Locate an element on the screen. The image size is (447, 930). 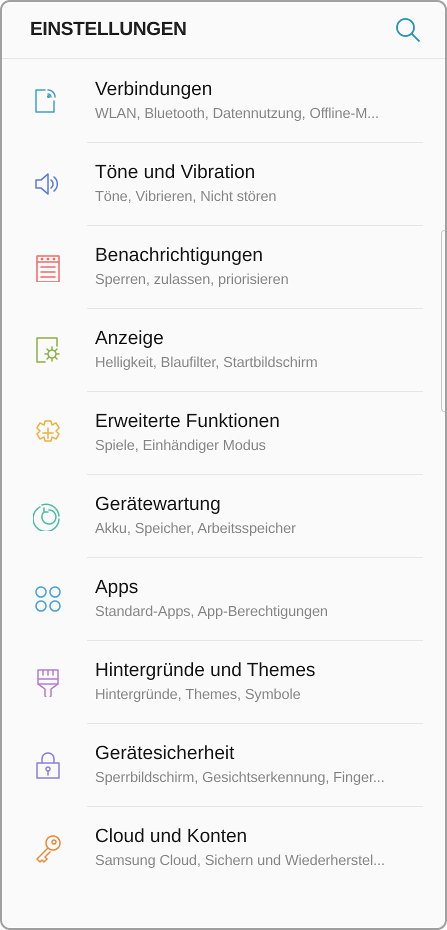
setting-summary: Hintergründe, Themes, Symbole is located at coordinates (198, 695).